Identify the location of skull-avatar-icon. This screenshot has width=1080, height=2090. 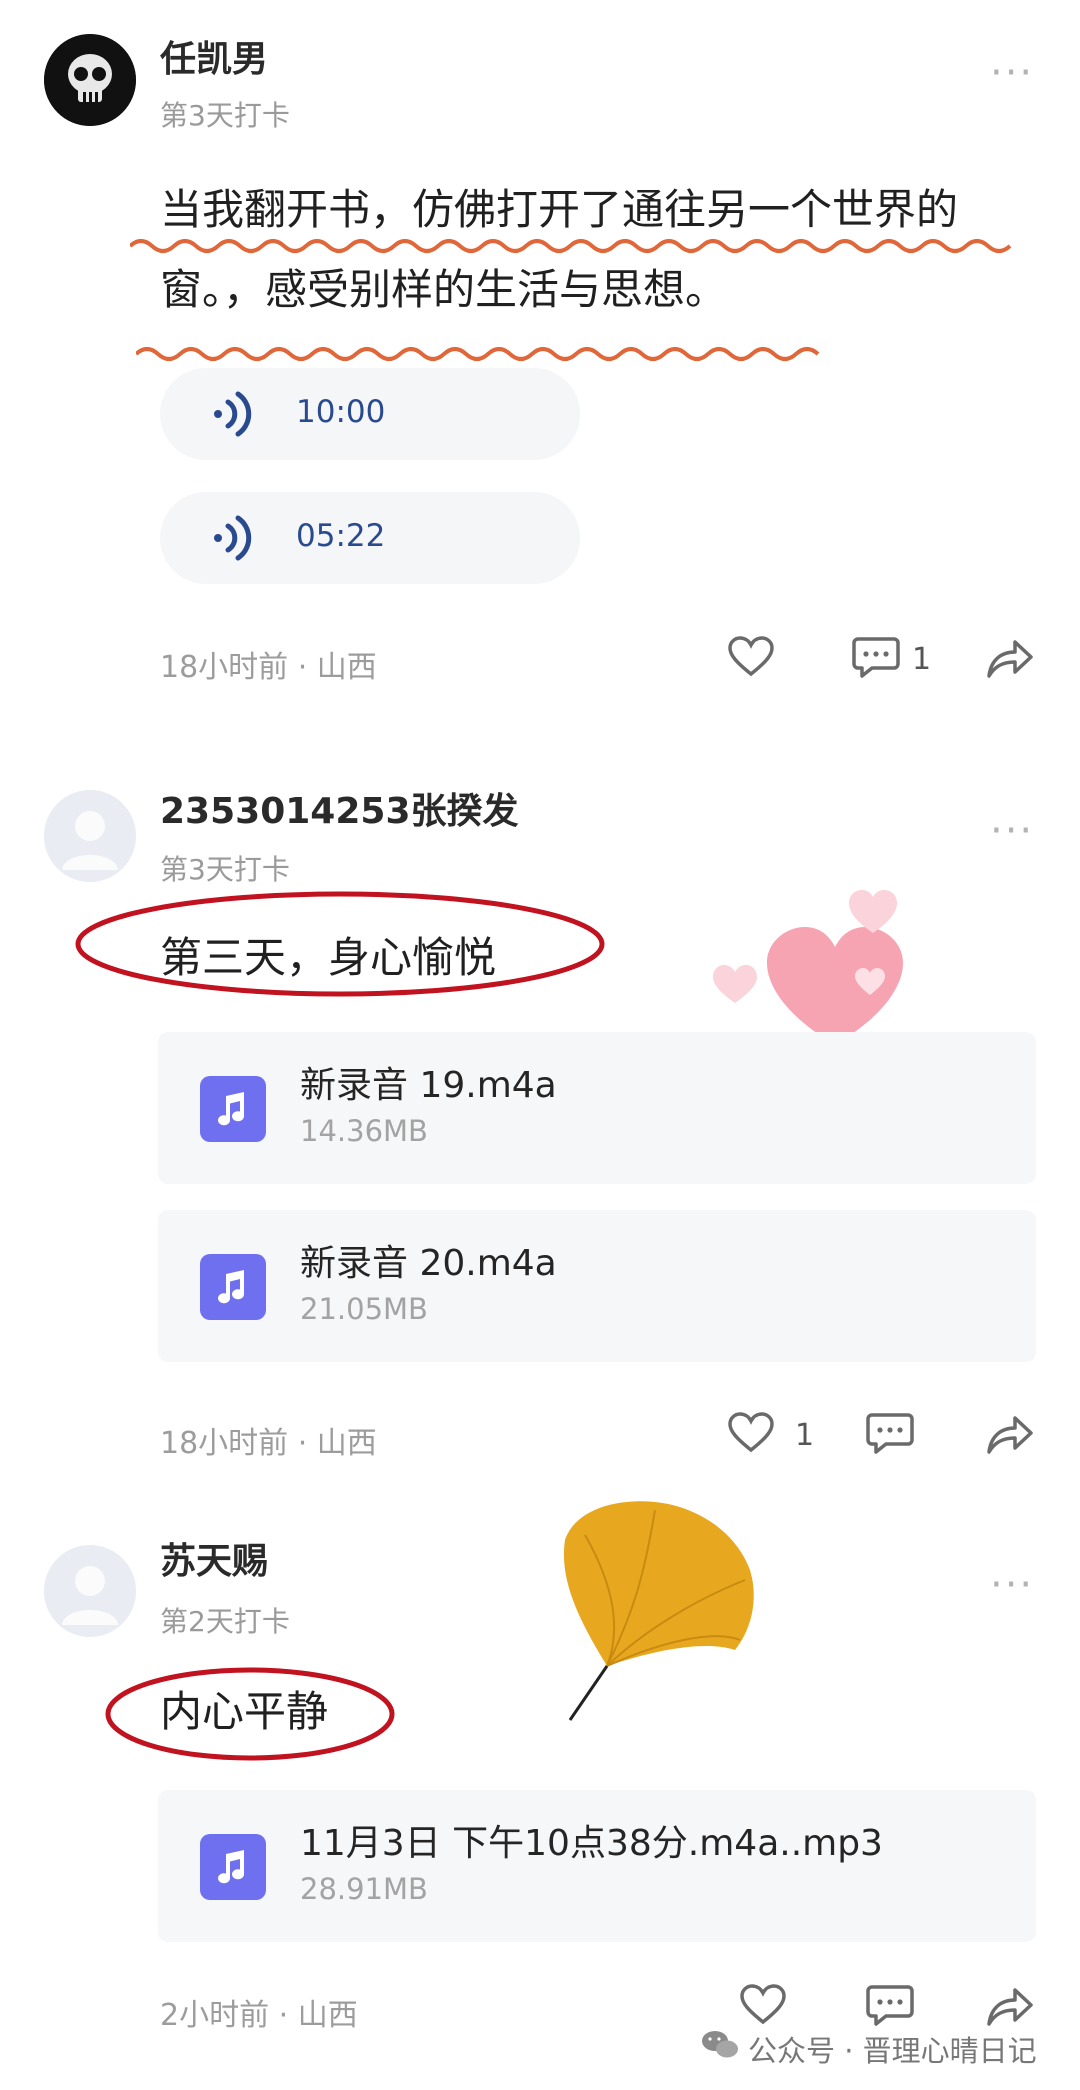
(90, 80).